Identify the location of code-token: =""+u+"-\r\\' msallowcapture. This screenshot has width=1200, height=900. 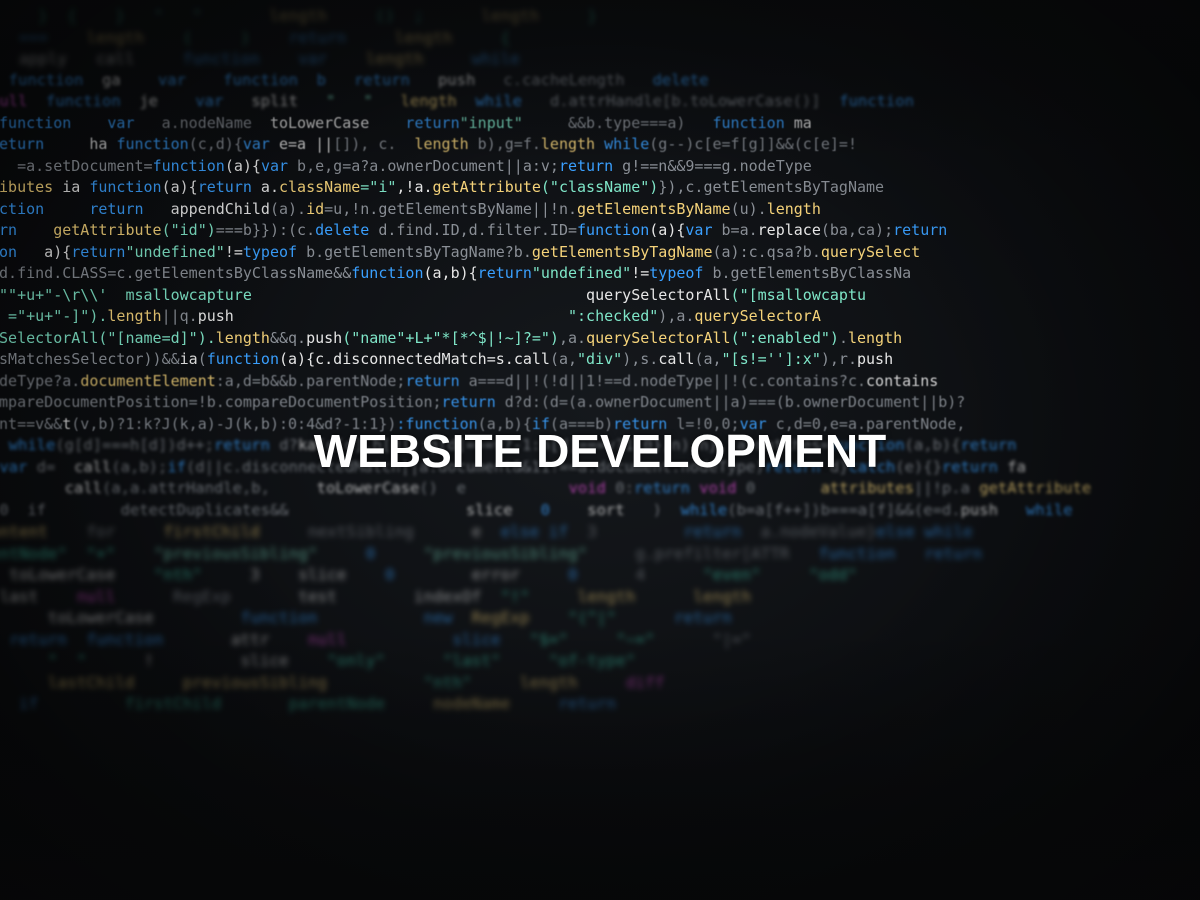
(126, 294).